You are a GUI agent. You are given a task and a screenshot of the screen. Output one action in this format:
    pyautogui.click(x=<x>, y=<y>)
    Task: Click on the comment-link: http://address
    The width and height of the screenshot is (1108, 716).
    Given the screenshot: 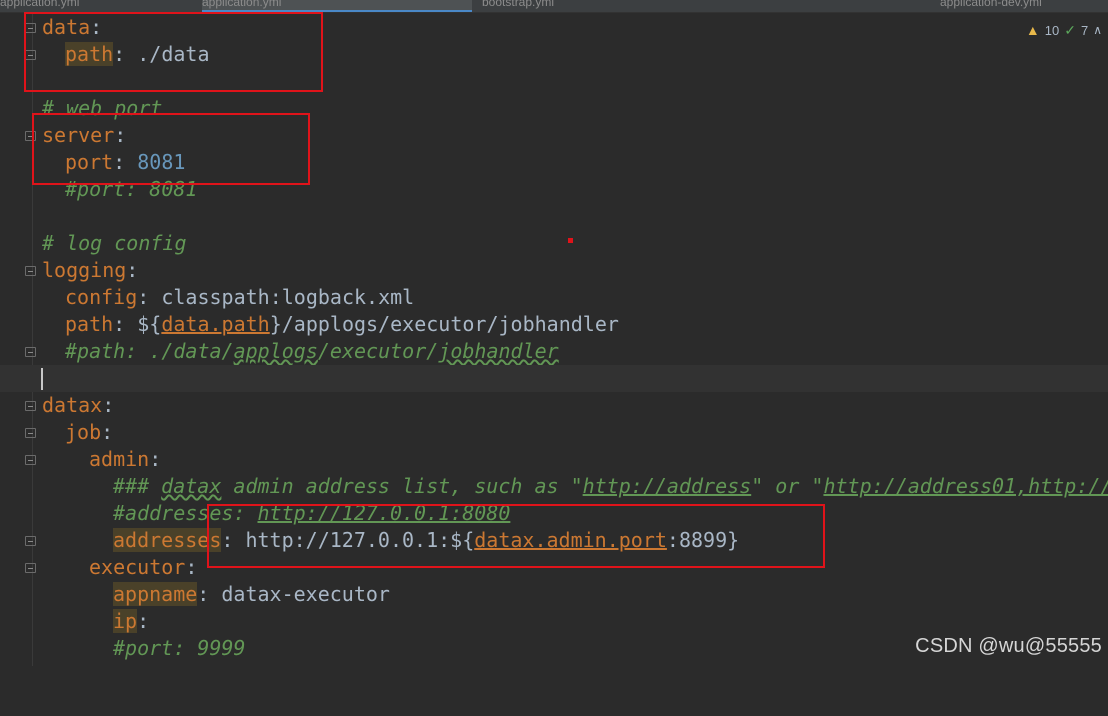 What is the action you would take?
    pyautogui.click(x=667, y=486)
    